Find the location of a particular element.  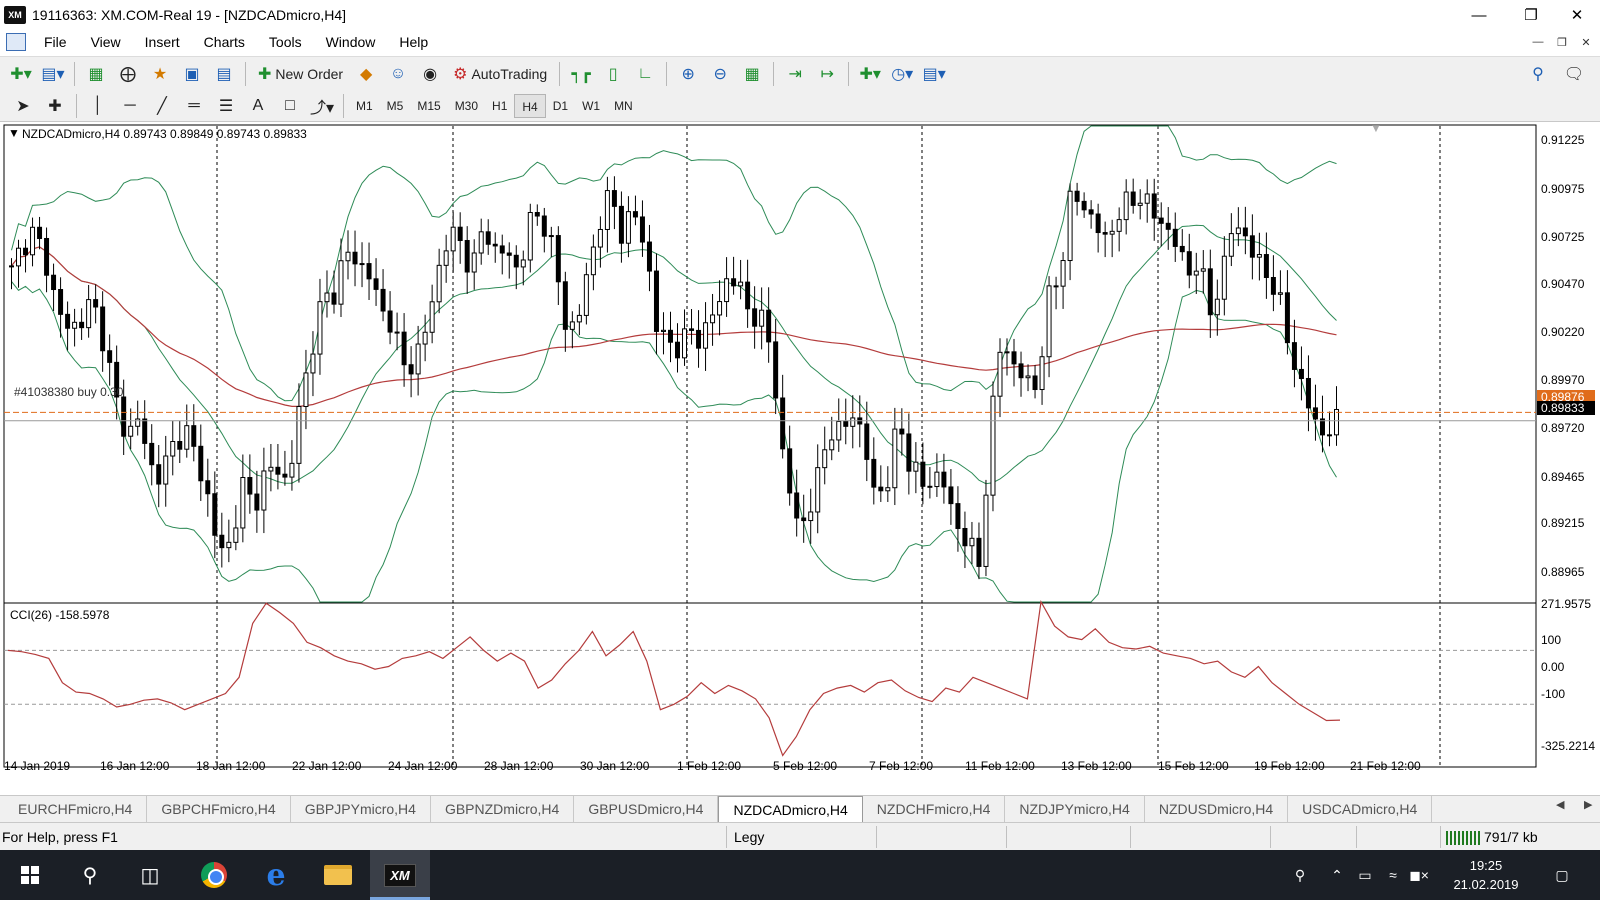

new-order-button: ✚ New Order is located at coordinates (300, 74).